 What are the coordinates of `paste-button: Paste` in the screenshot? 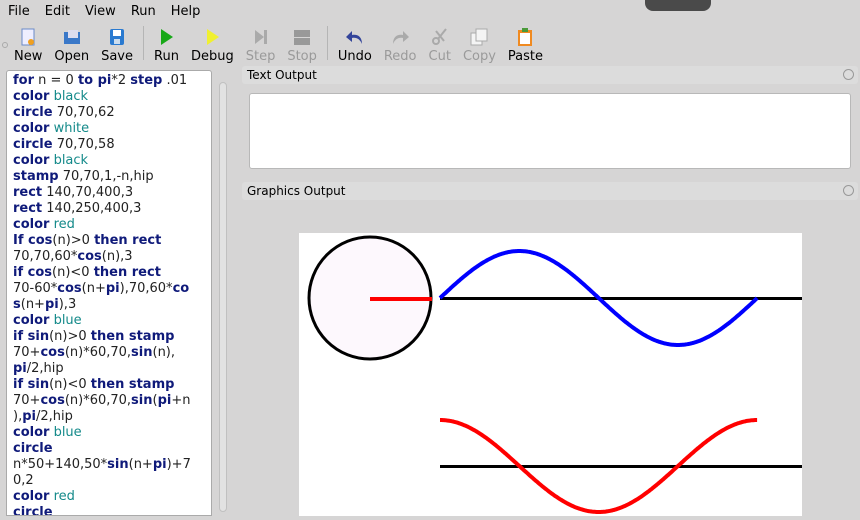 It's located at (525, 43).